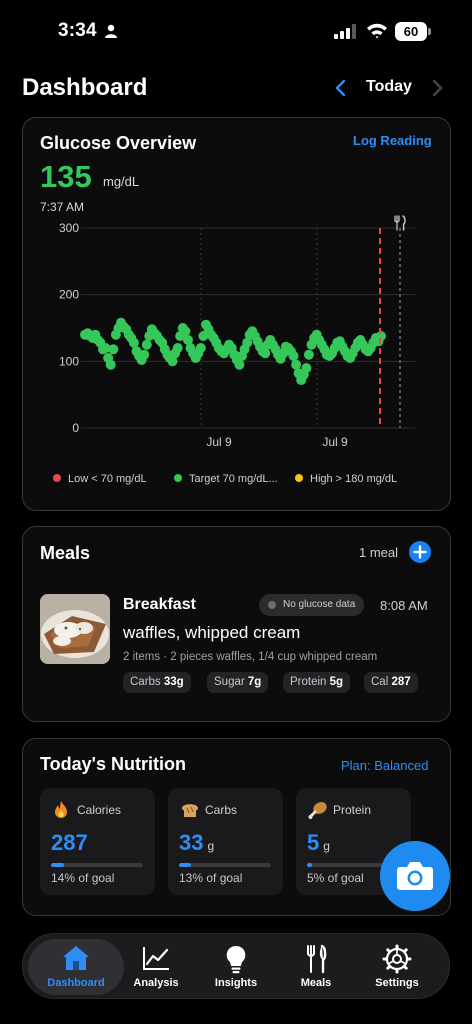  What do you see at coordinates (107, 479) in the screenshot?
I see `legend-low-label: Low < 70 mg/dL` at bounding box center [107, 479].